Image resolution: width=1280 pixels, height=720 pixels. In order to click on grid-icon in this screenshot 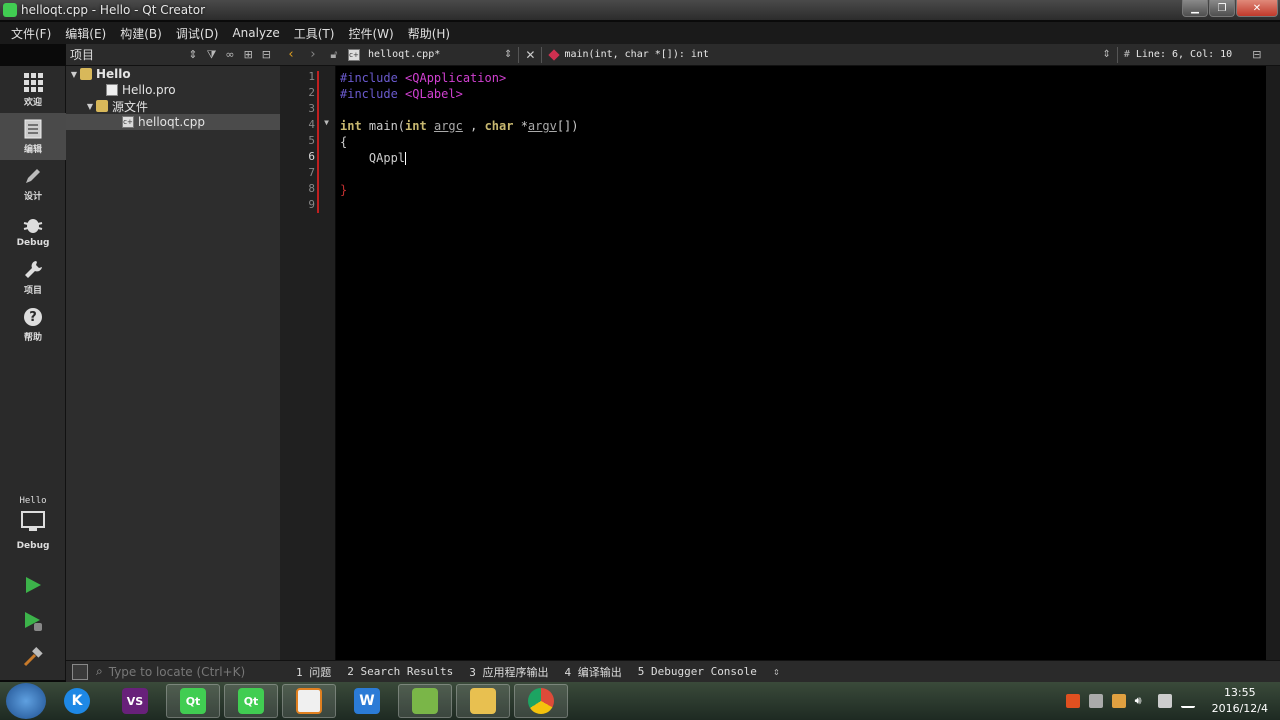, I will do `click(33, 82)`.